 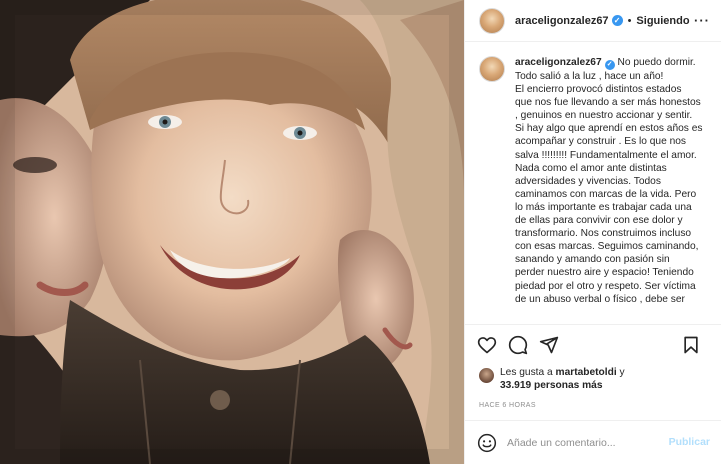 I want to click on more-options-icon: ···, so click(x=702, y=20).